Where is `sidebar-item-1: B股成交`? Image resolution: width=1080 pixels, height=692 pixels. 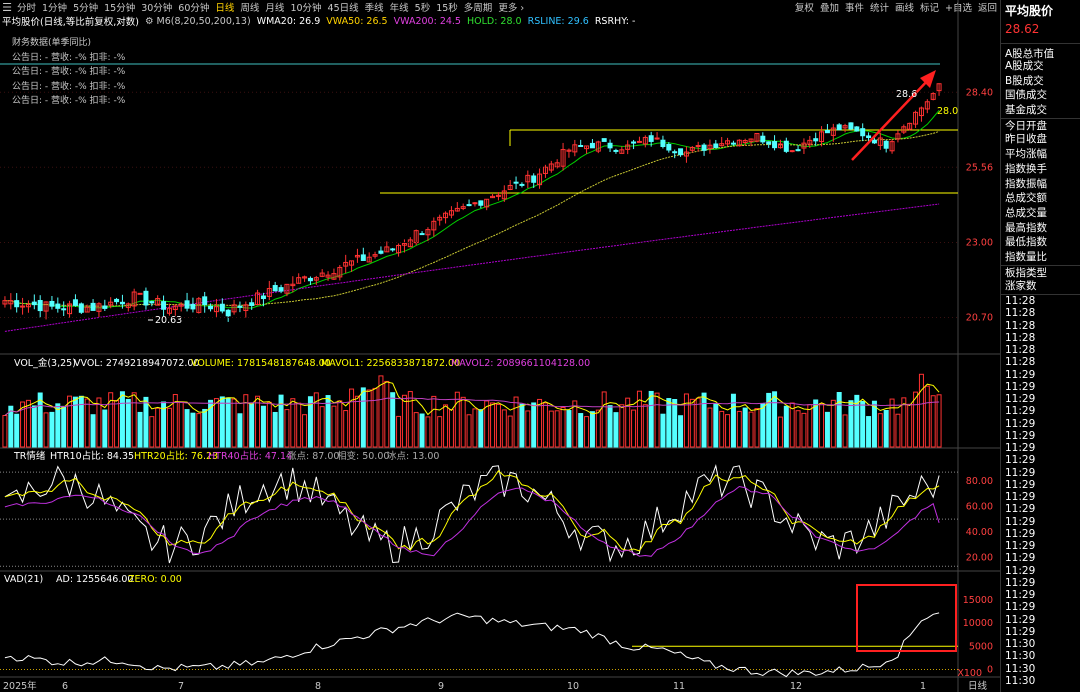
sidebar-item-1: B股成交 is located at coordinates (1040, 81).